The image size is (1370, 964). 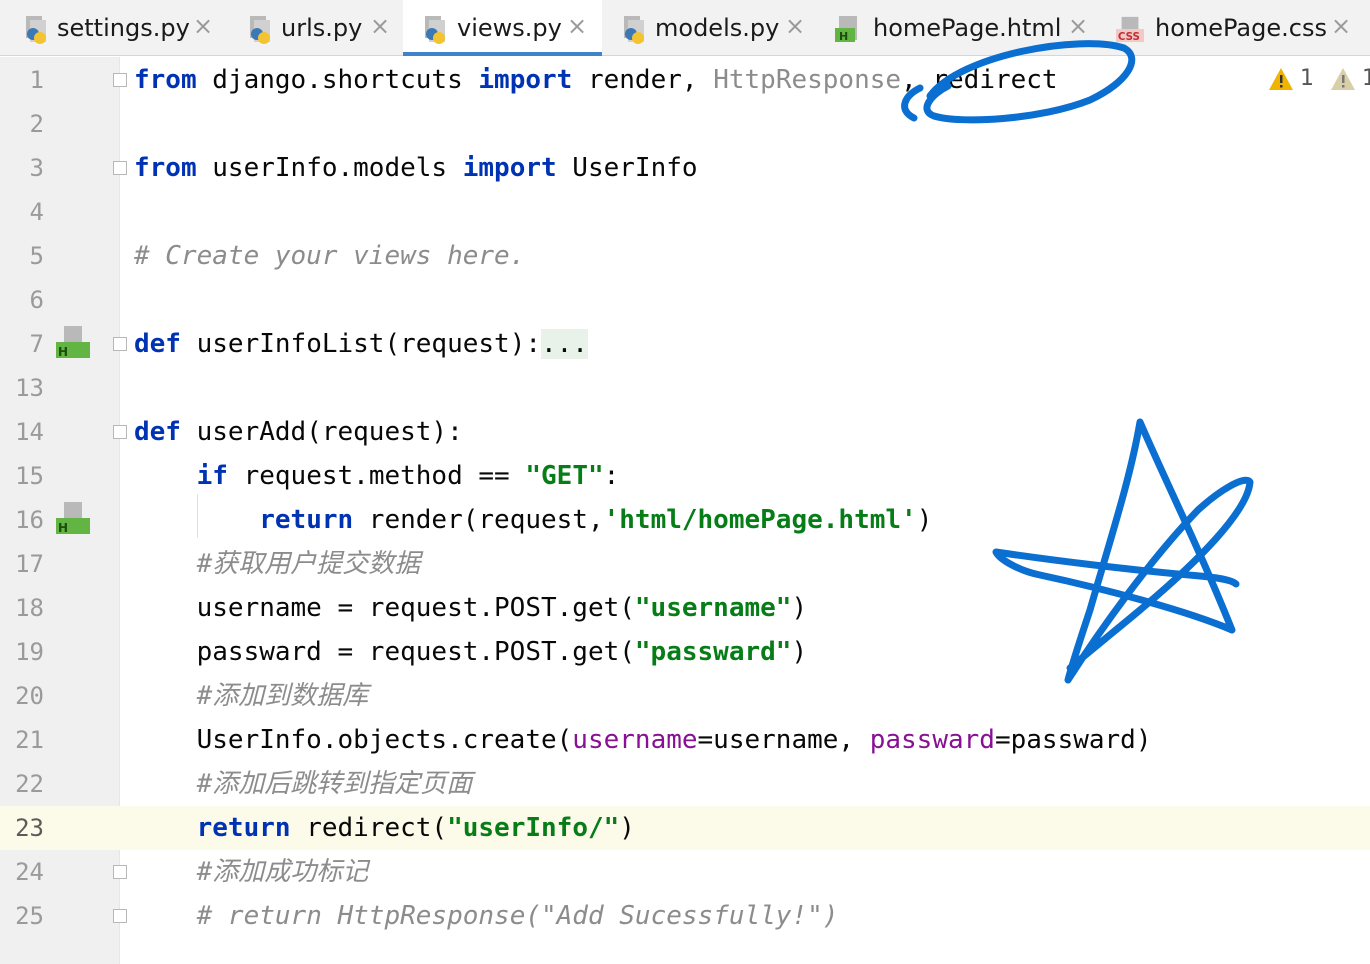 What do you see at coordinates (251, 696) in the screenshot?
I see `code-line: #添加到数据库` at bounding box center [251, 696].